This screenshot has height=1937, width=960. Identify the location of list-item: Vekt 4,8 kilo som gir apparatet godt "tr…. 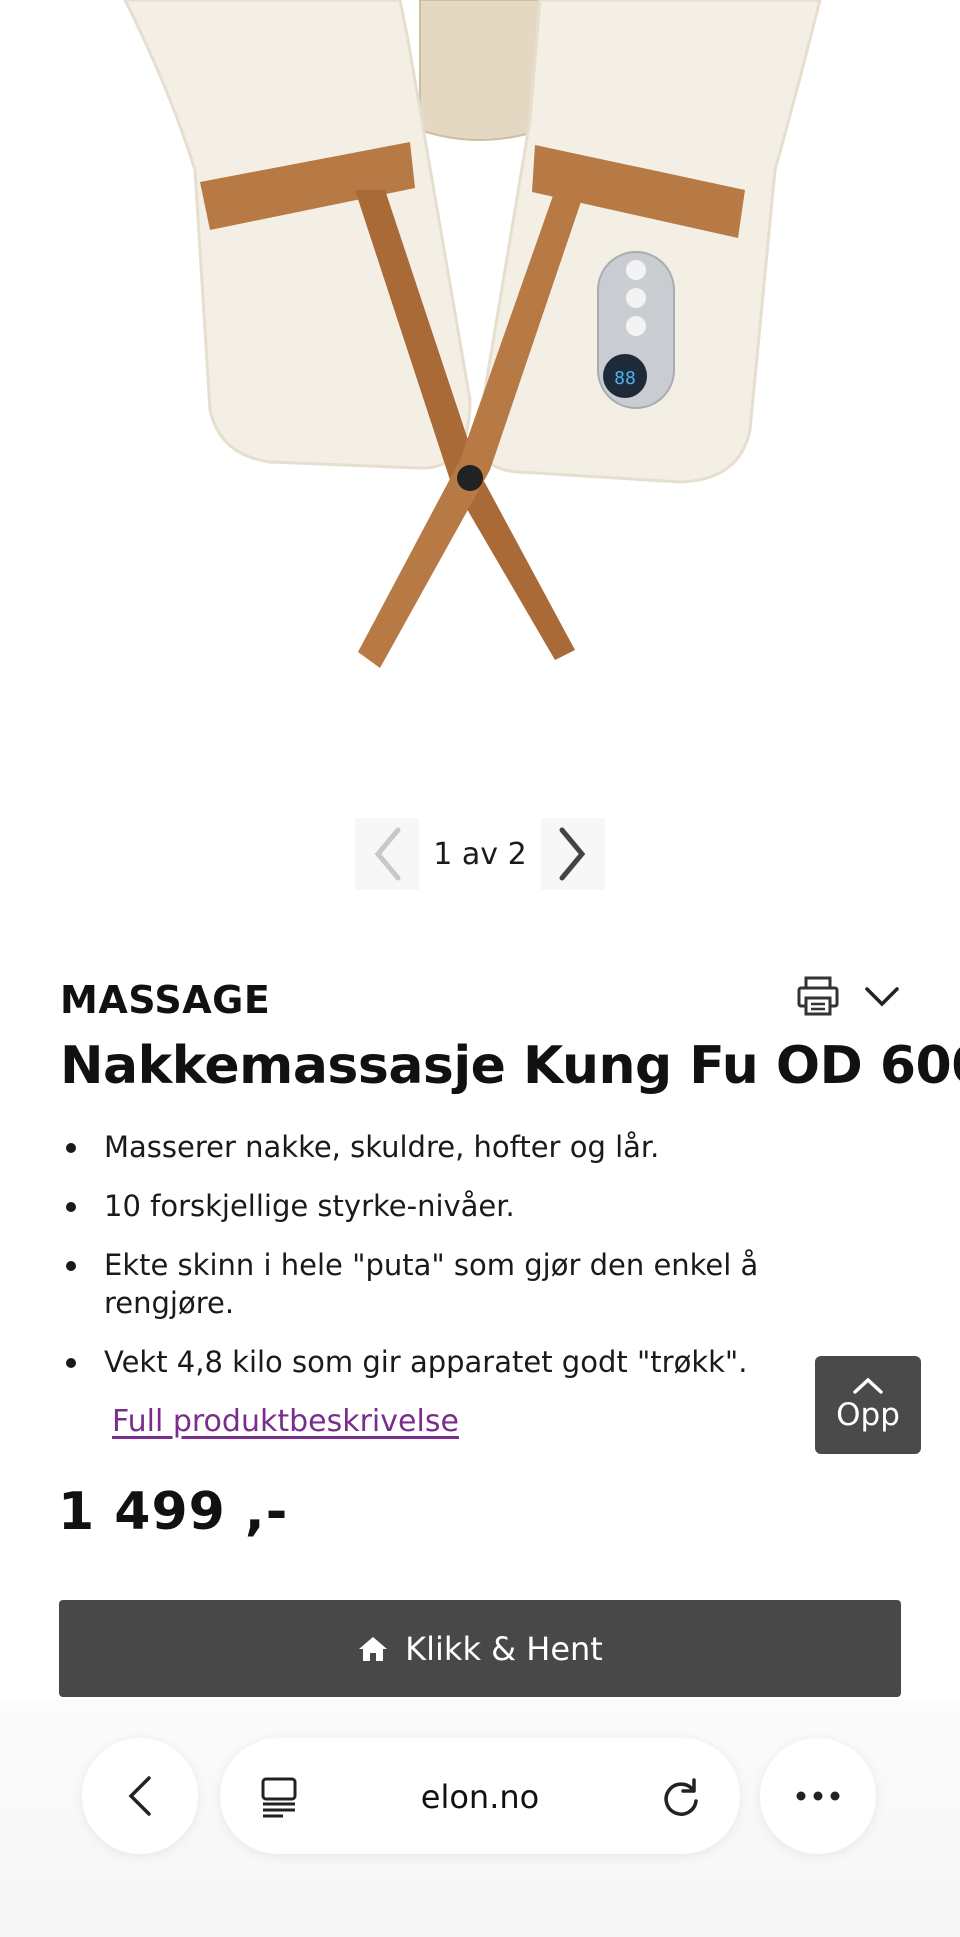
(430, 1362).